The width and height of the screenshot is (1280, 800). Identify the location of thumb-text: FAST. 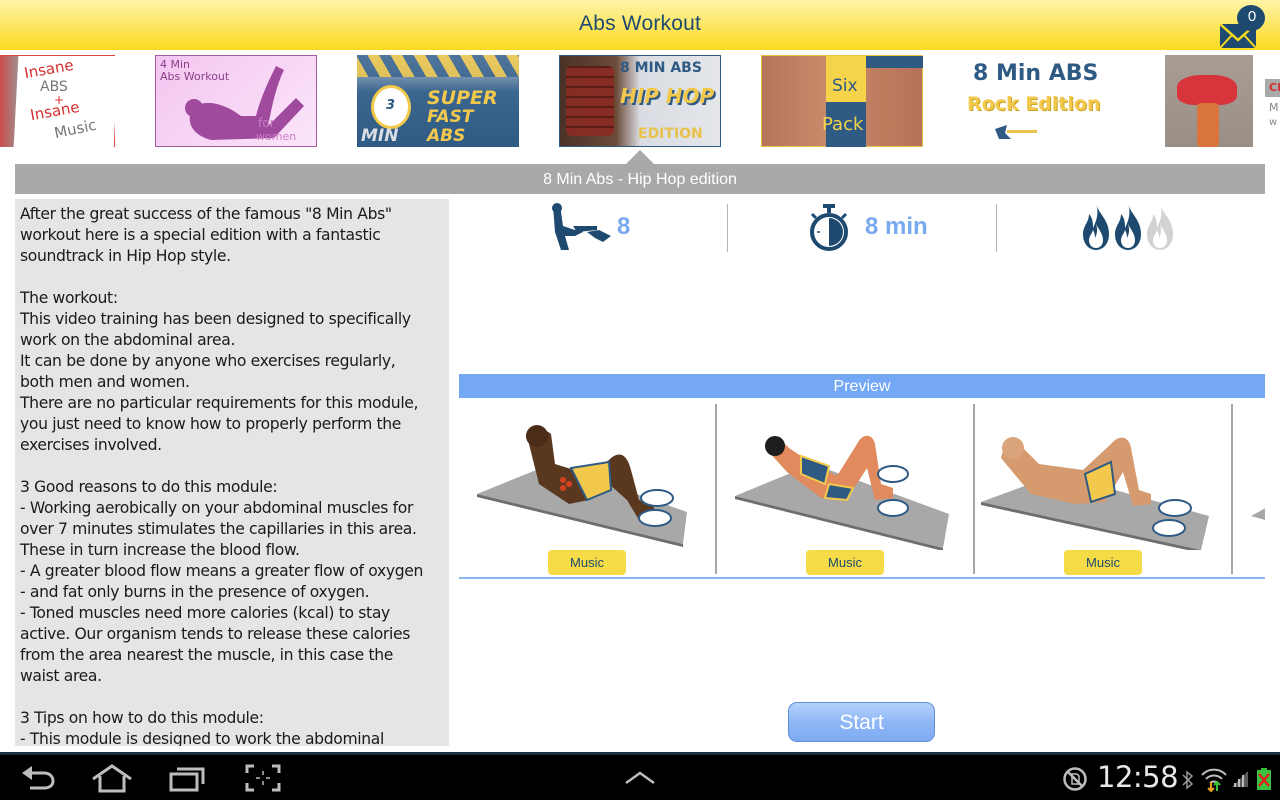
(450, 117).